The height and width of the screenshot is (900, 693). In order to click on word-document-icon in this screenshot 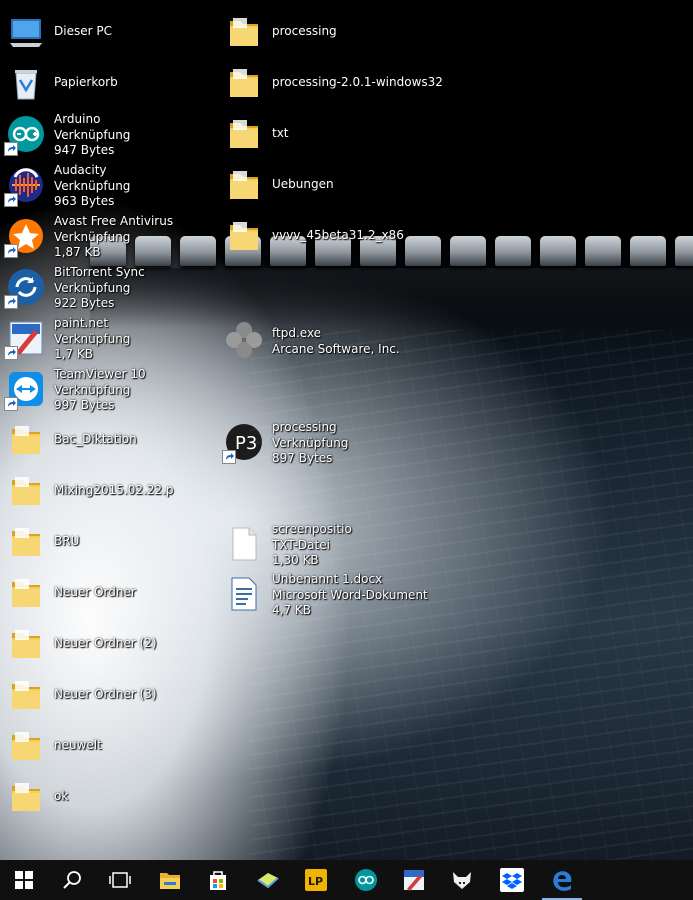, I will do `click(244, 594)`.